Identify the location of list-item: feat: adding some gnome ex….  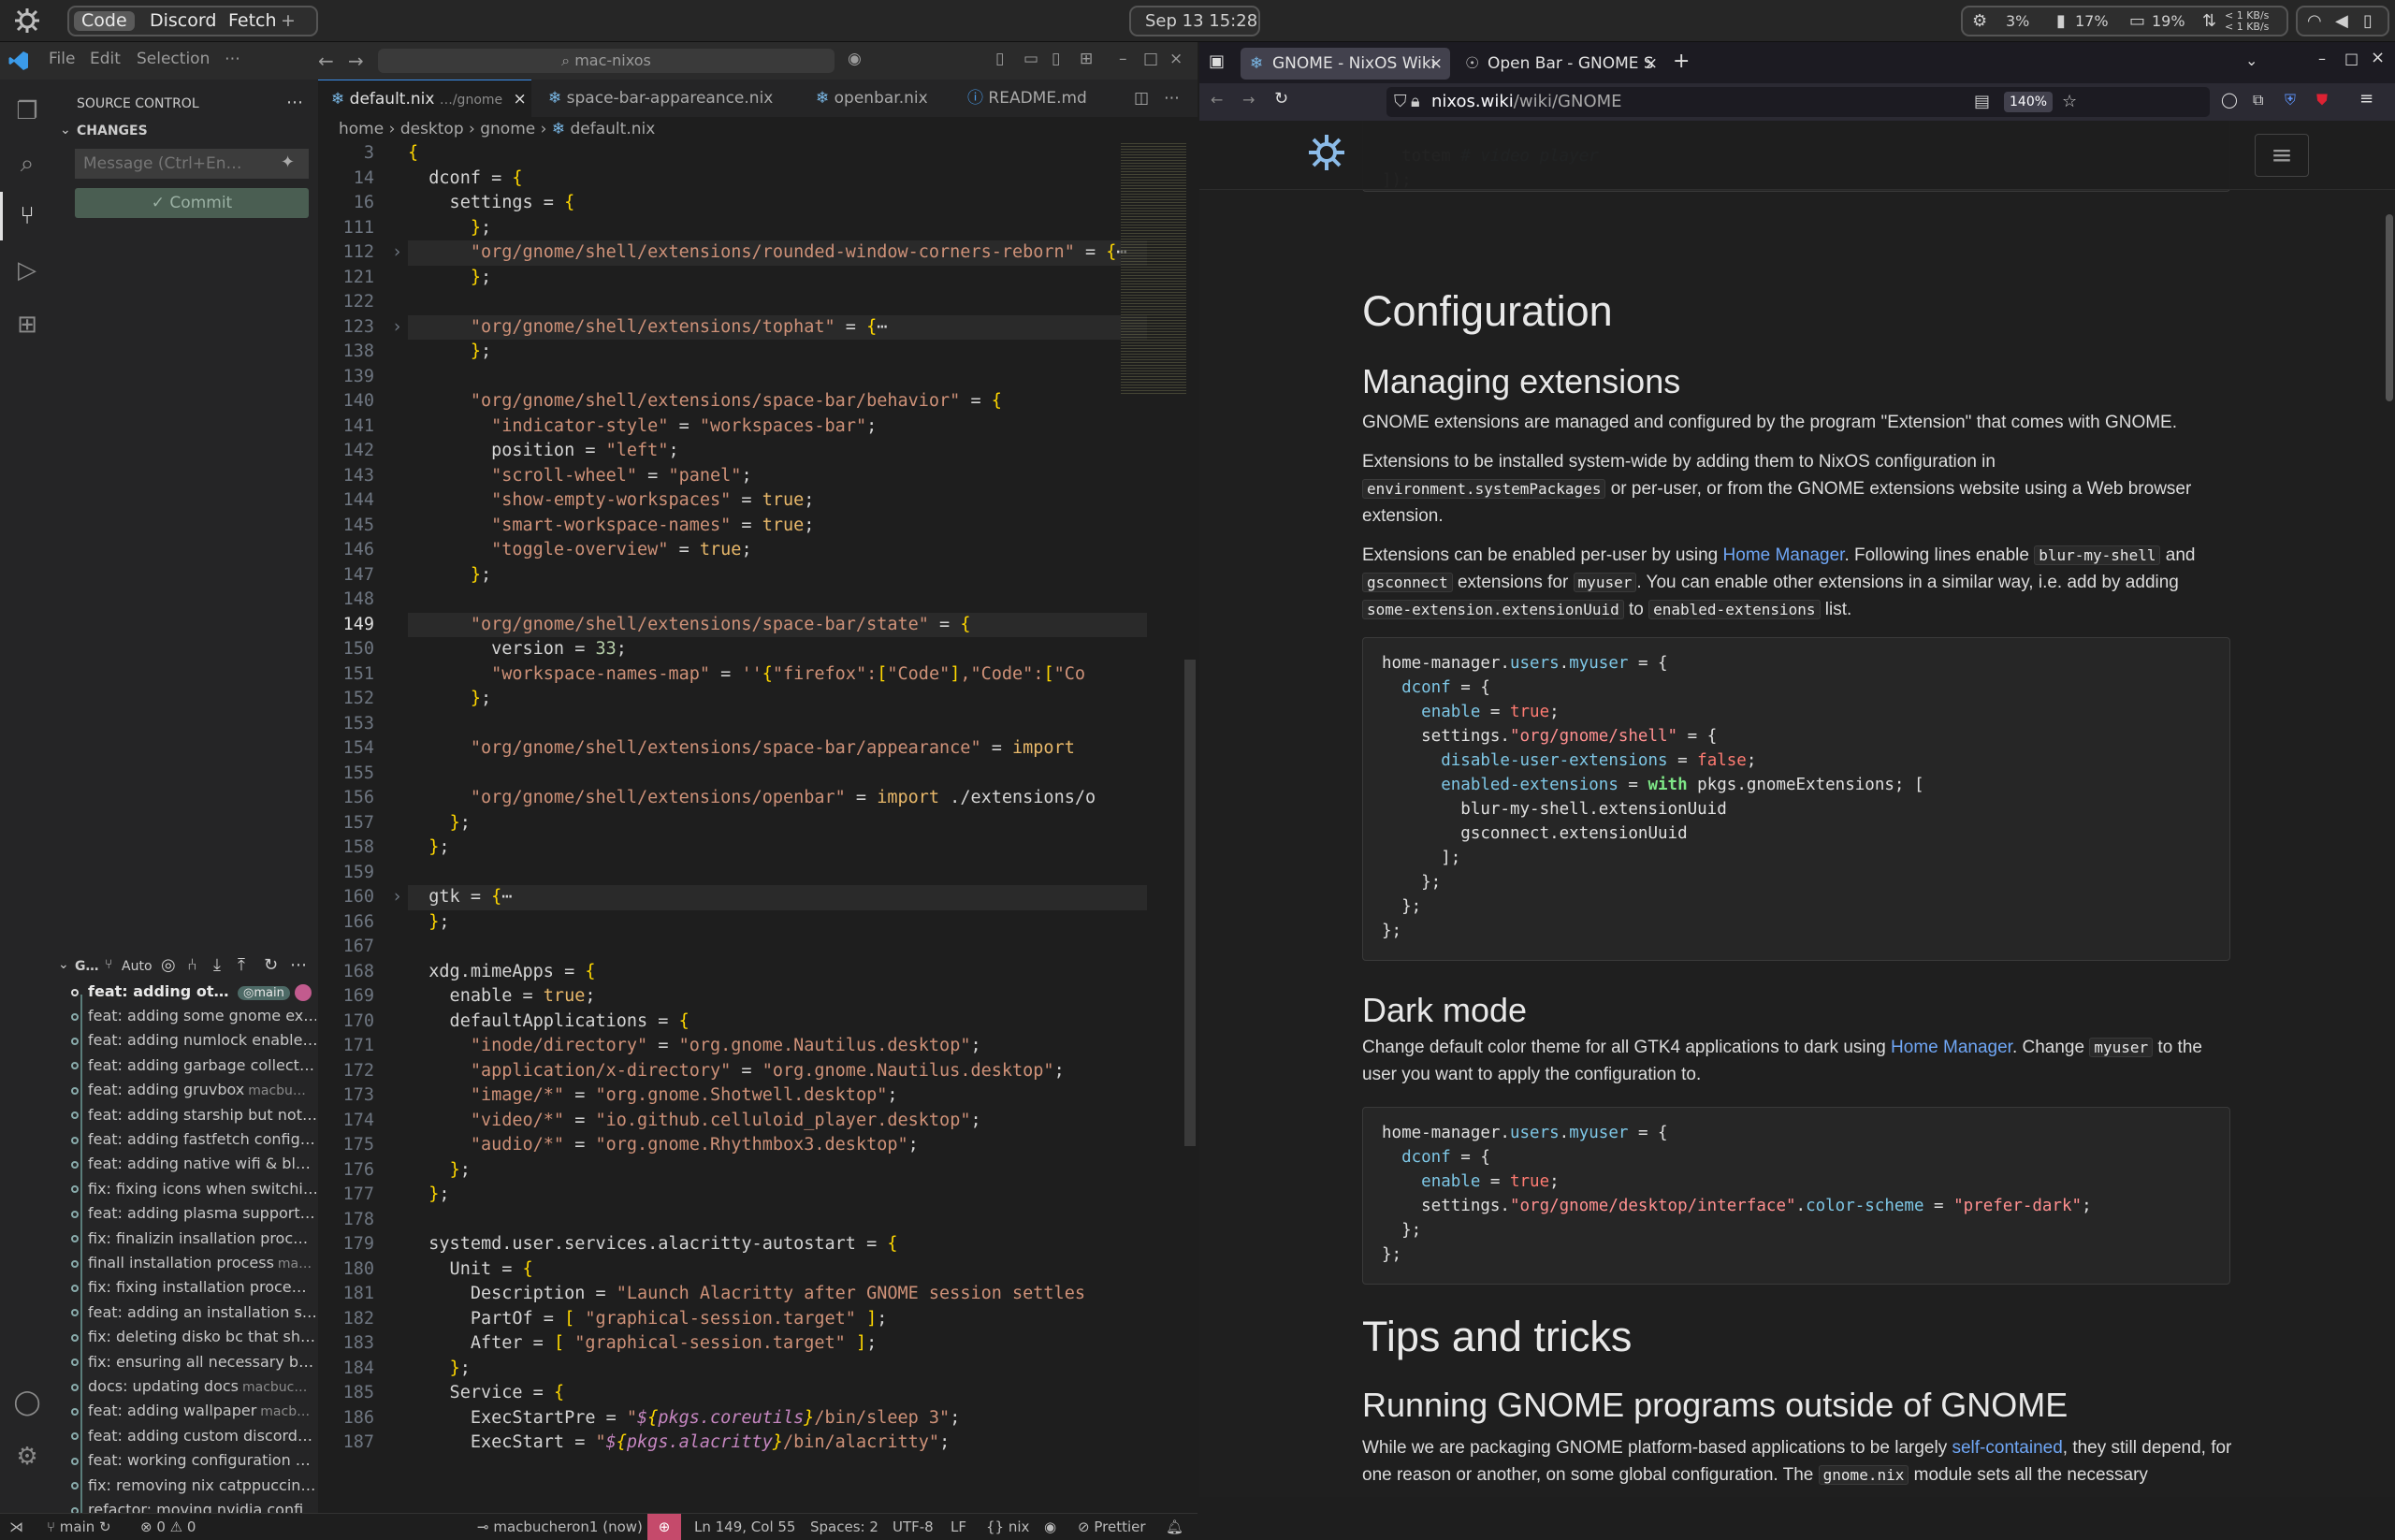
(190, 1016).